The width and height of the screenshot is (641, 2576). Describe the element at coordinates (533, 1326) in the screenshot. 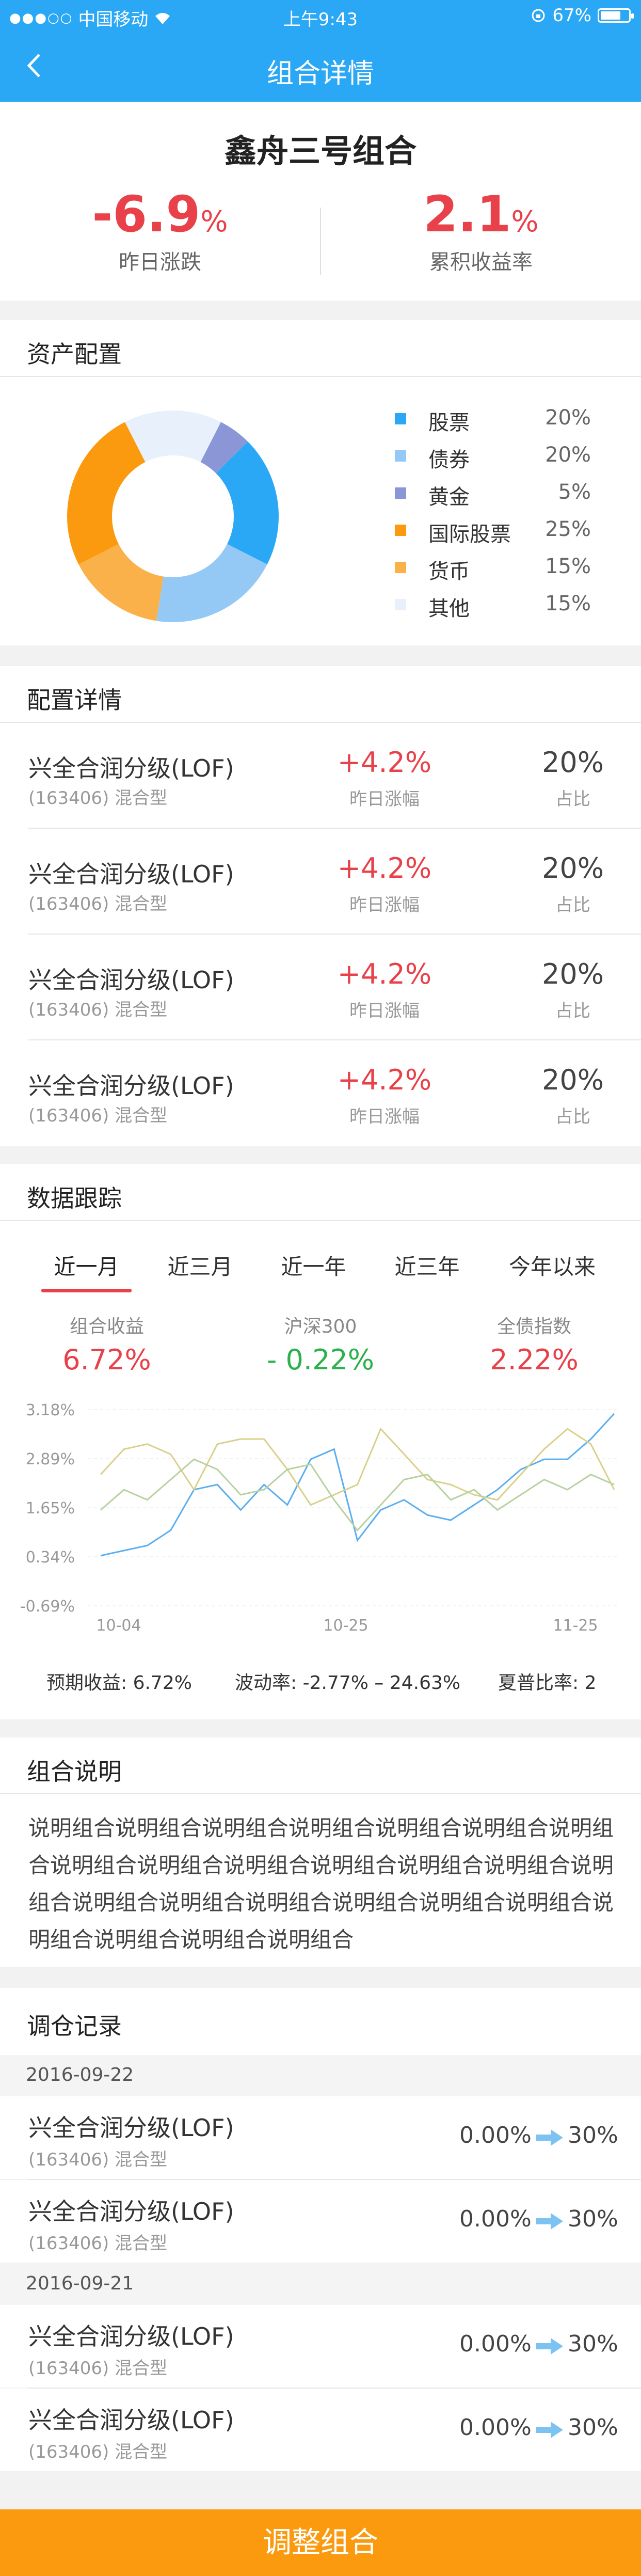

I see `metric-label: 全债指数` at that location.